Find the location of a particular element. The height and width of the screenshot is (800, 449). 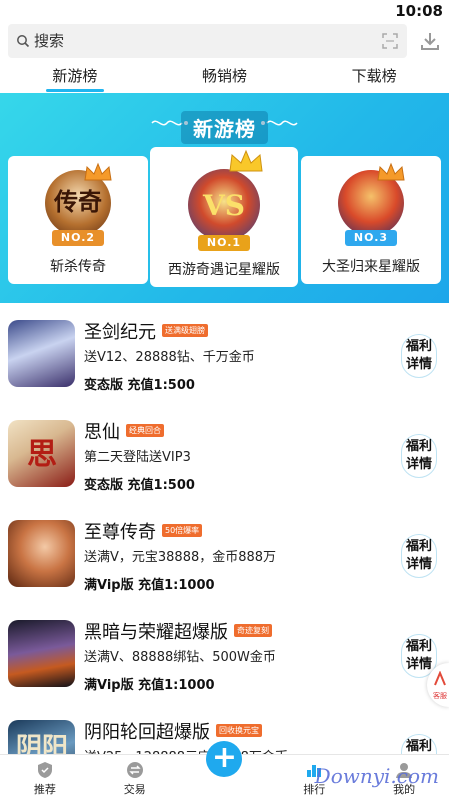

rank-game-name: 斩杀传奇 is located at coordinates (78, 267).